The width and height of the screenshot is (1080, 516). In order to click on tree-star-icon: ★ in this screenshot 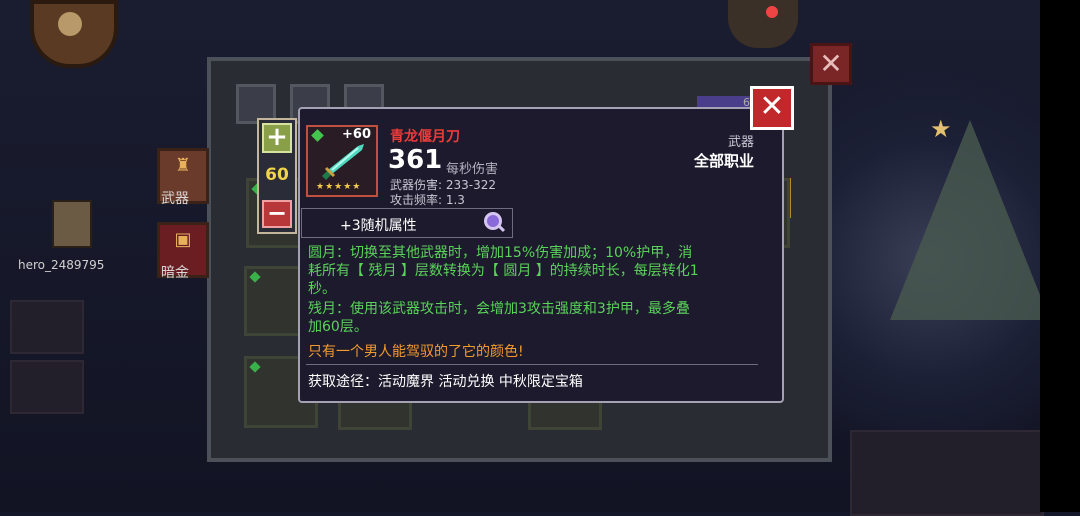, I will do `click(941, 129)`.